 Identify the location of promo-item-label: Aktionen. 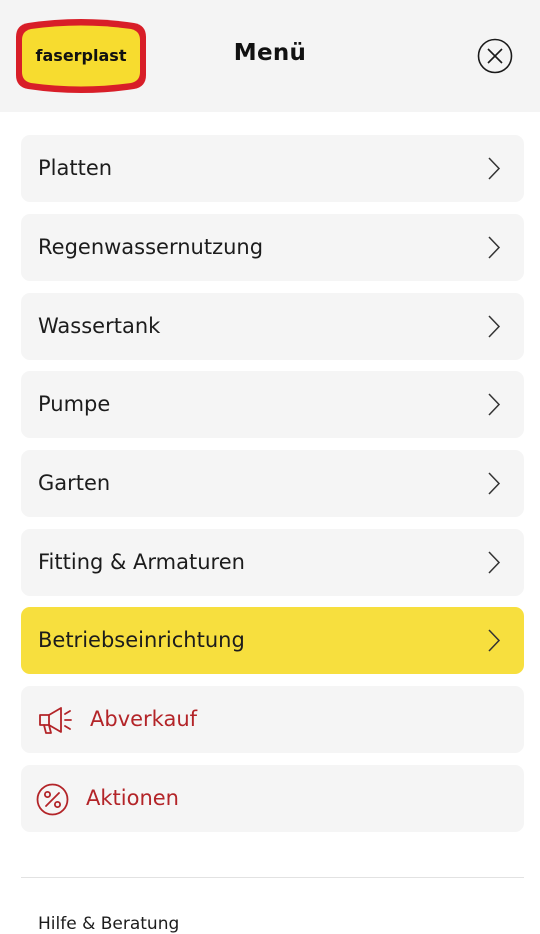
(132, 798).